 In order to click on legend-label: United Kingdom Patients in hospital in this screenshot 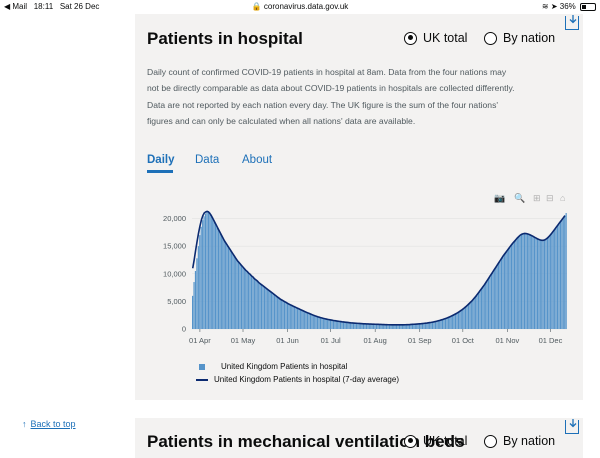, I will do `click(284, 366)`.